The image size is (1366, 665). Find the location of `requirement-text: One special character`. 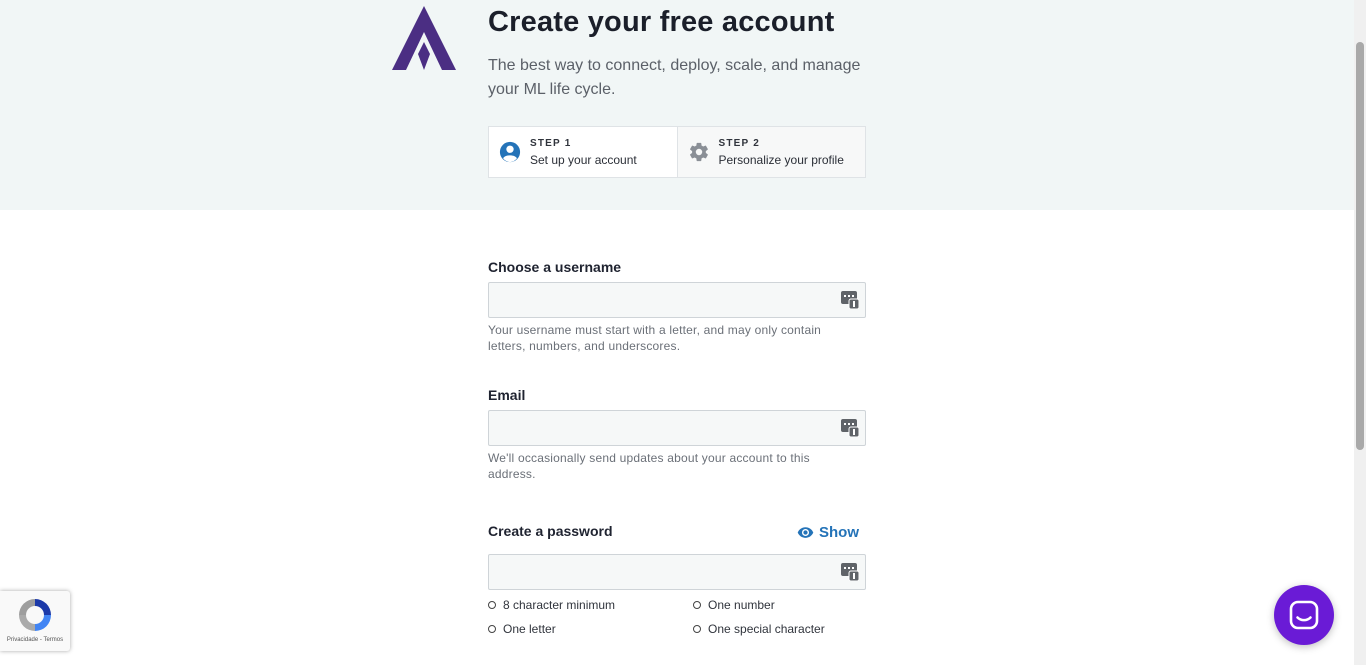

requirement-text: One special character is located at coordinates (766, 629).